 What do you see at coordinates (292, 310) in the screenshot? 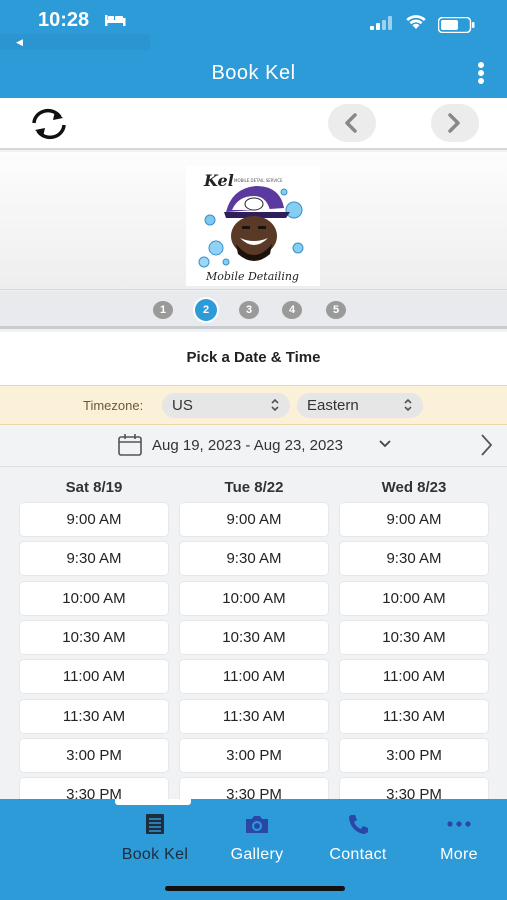
I see `step-4: 4` at bounding box center [292, 310].